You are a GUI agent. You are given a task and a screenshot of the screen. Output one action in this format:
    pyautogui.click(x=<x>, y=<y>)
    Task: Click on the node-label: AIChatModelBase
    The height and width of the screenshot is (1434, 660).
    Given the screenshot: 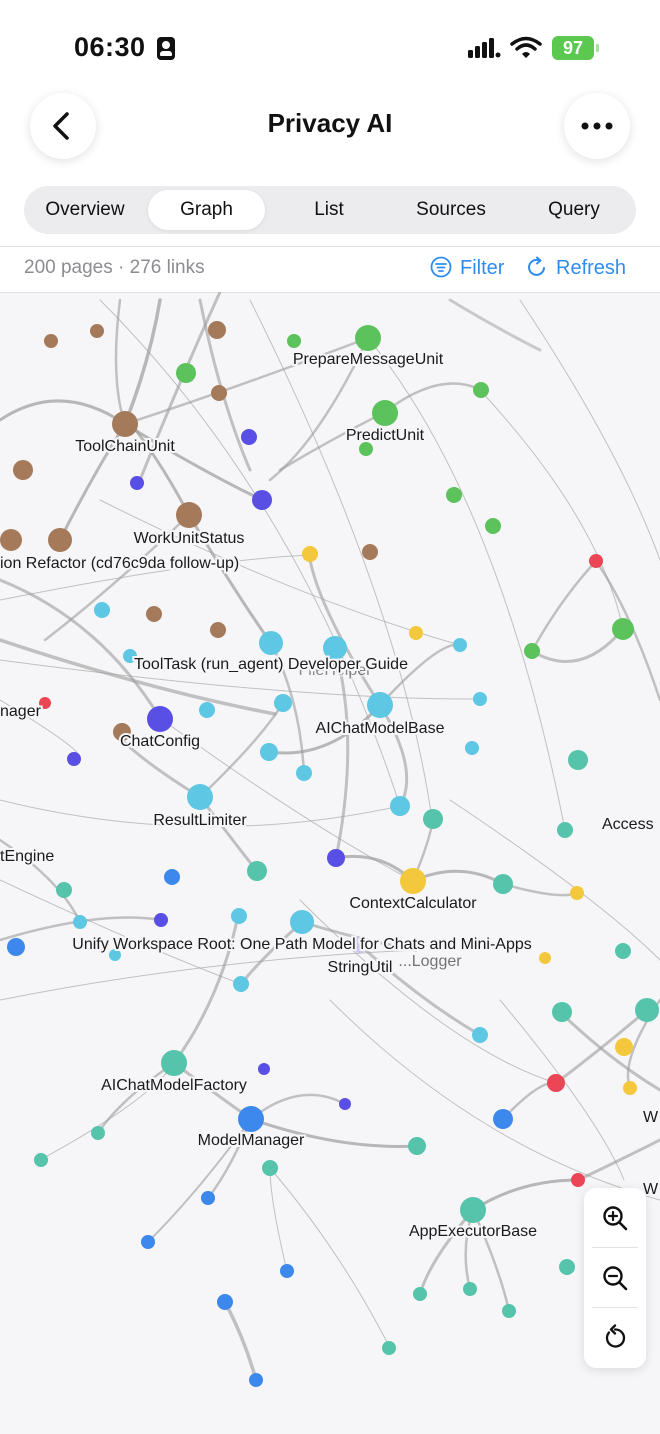 What is the action you would take?
    pyautogui.click(x=380, y=728)
    